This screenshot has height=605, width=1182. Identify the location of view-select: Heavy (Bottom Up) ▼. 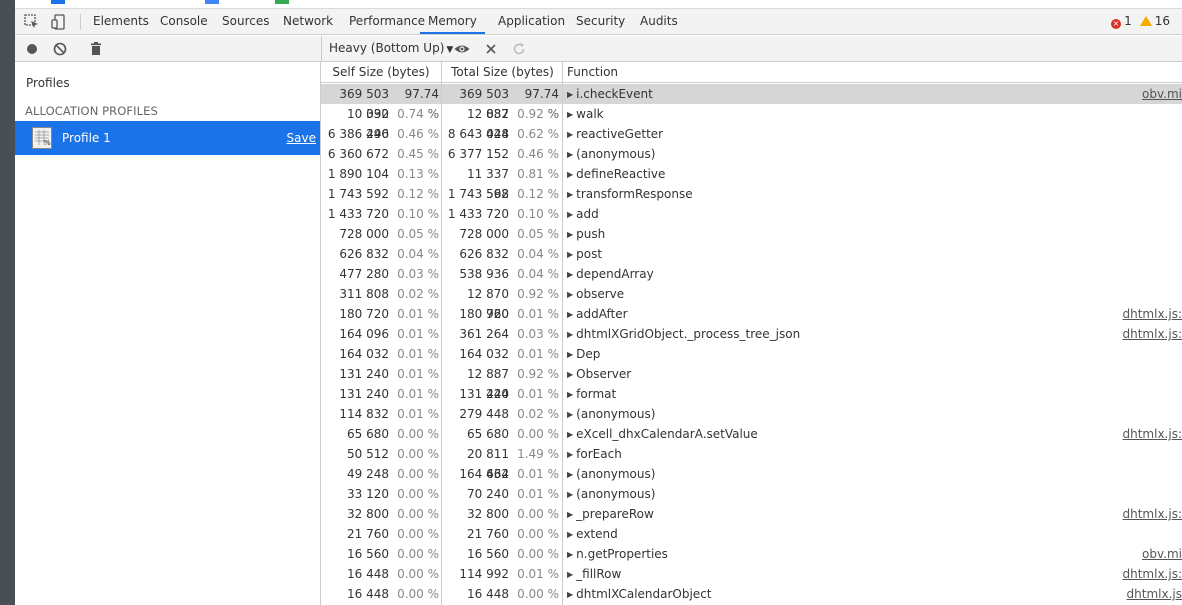
(391, 48).